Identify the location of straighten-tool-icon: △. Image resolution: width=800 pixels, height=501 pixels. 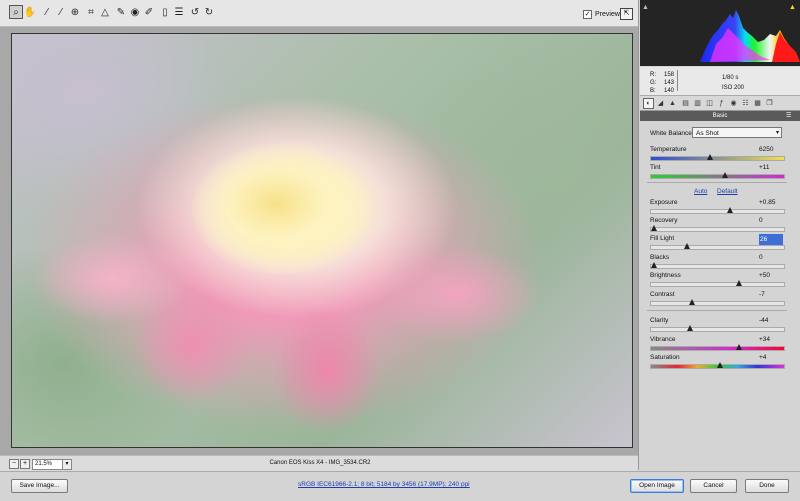
(105, 12).